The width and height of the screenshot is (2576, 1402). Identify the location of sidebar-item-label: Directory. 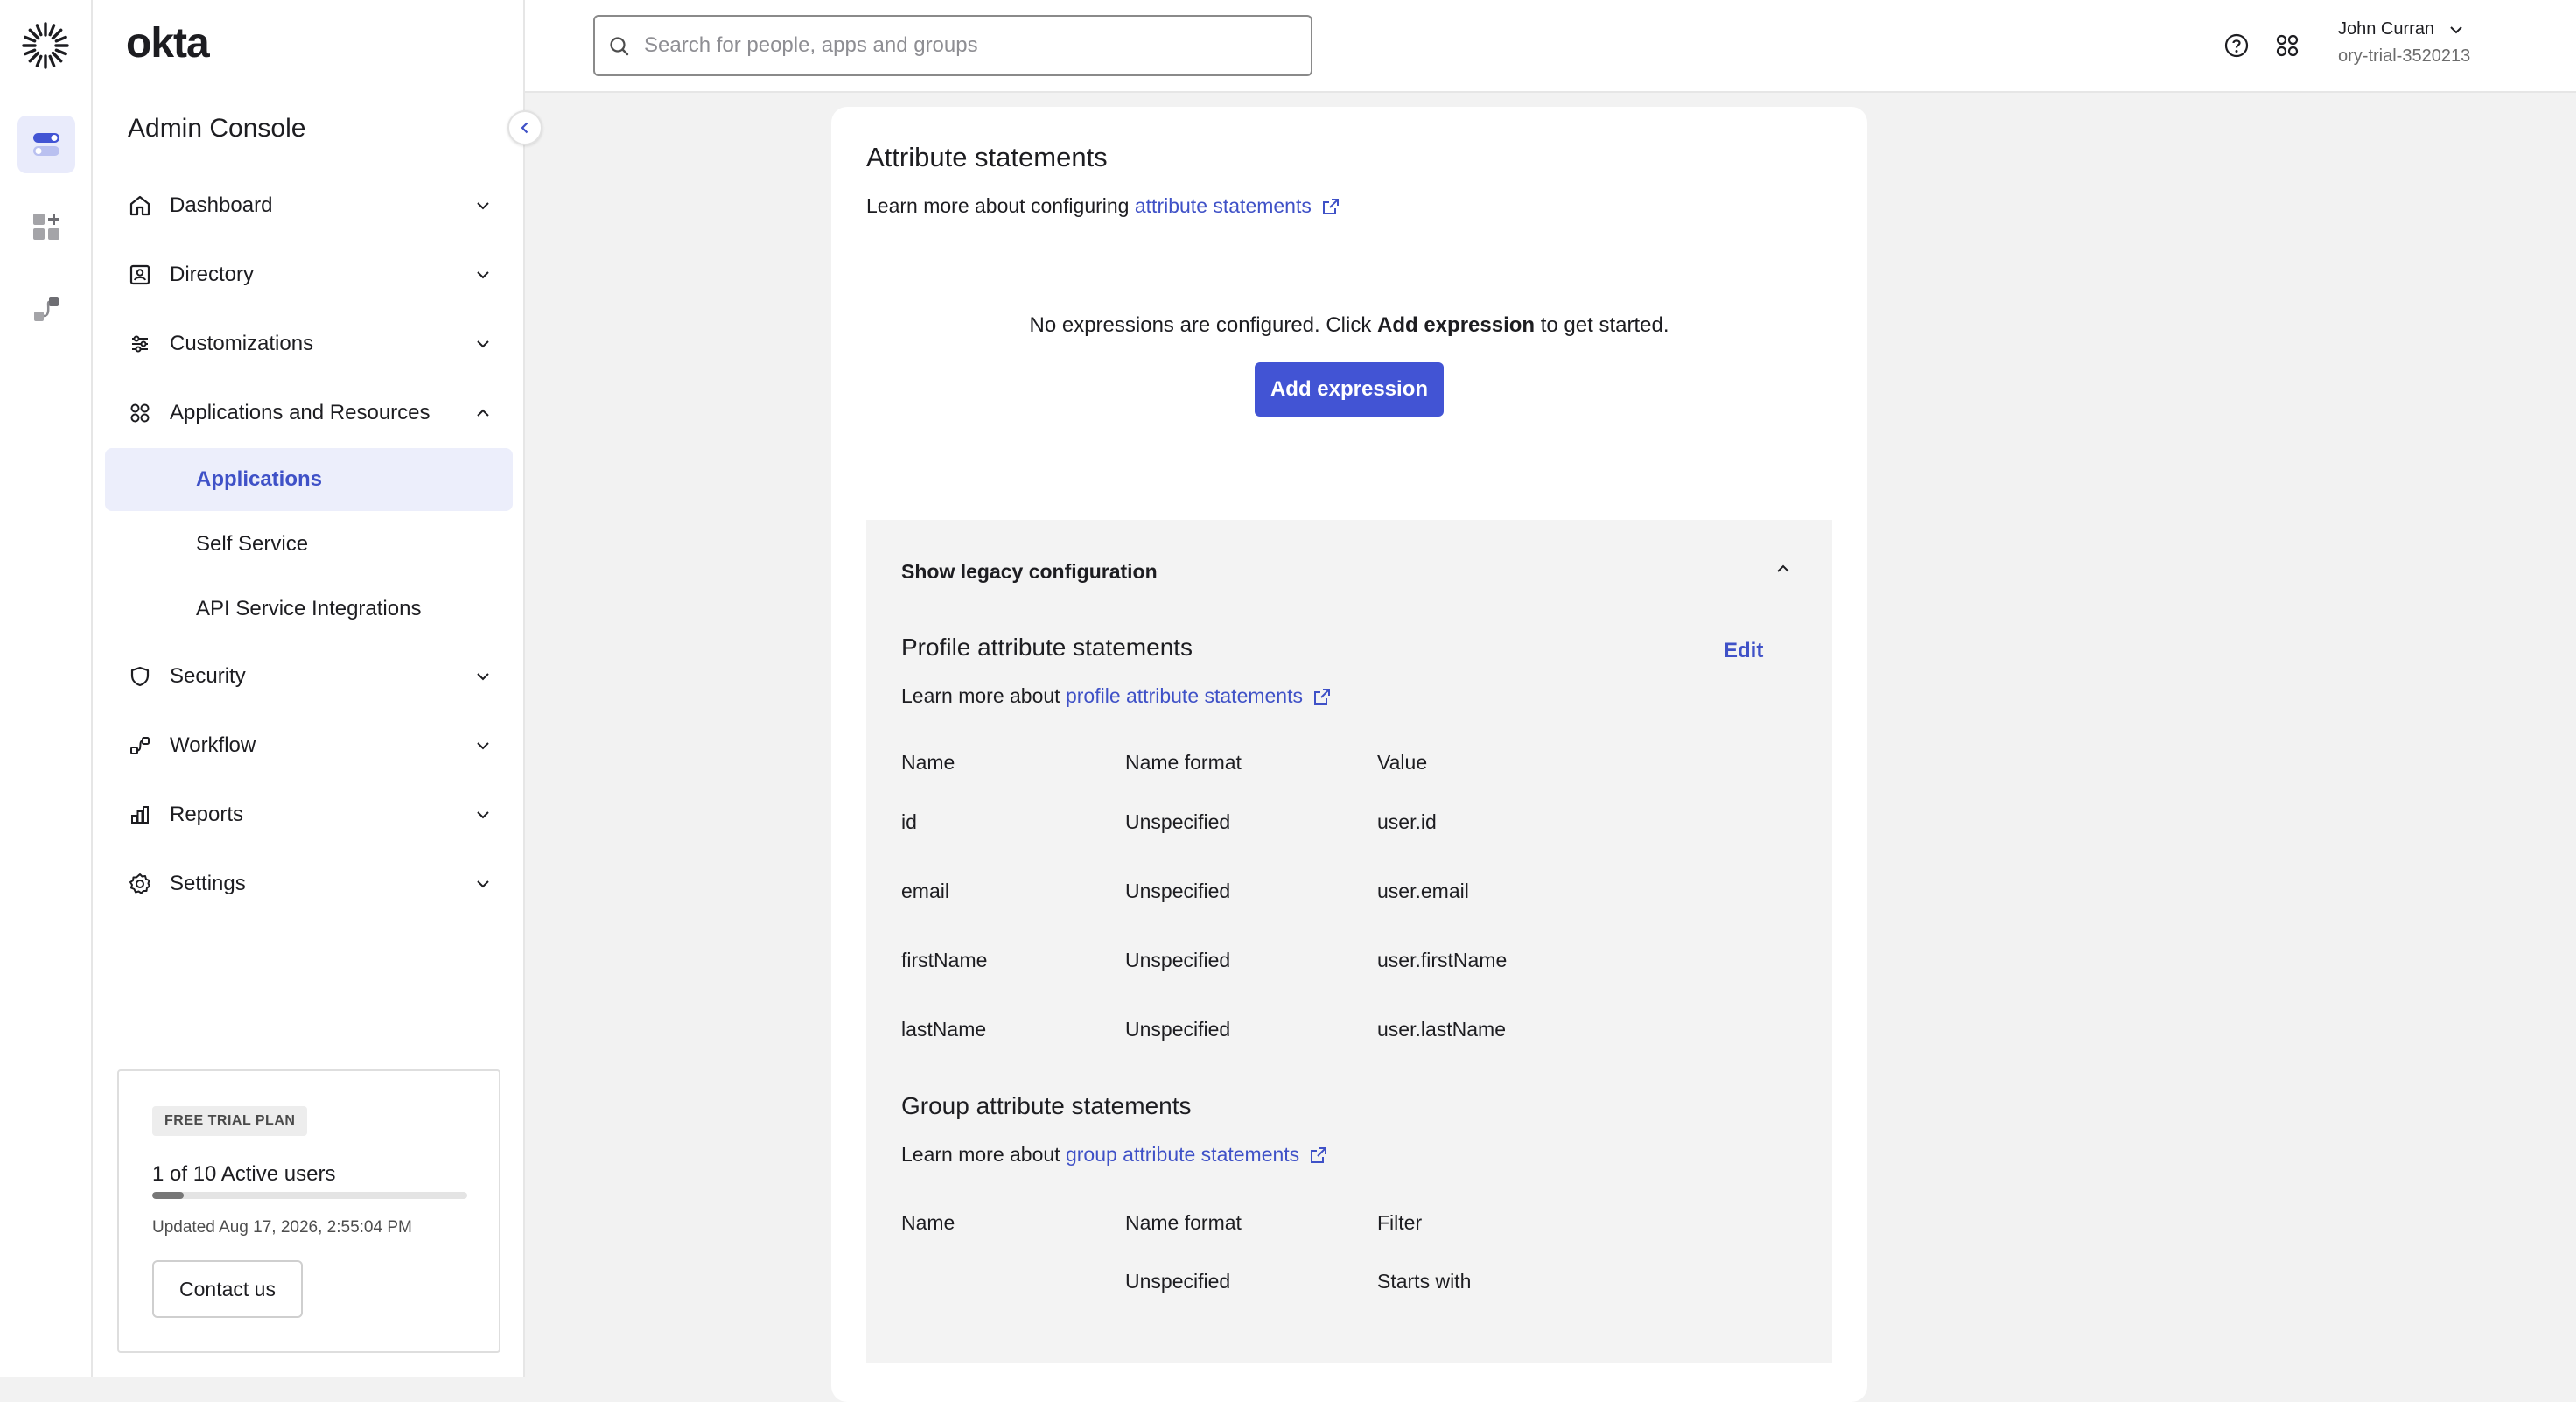
(212, 274).